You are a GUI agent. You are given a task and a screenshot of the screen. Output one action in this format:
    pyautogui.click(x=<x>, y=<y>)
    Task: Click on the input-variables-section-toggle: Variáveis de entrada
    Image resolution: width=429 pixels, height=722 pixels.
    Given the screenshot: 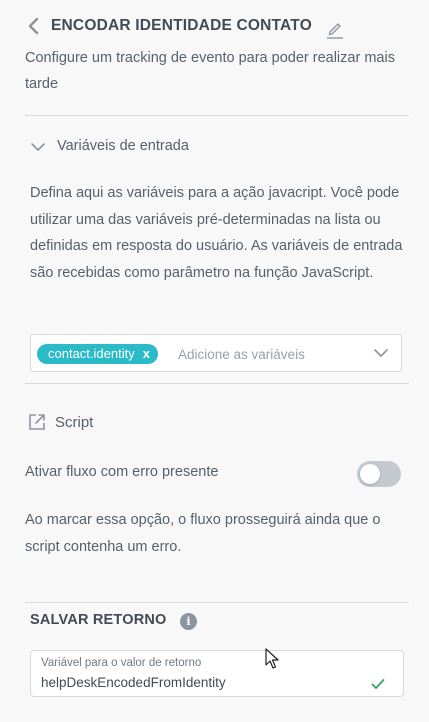 What is the action you would take?
    pyautogui.click(x=155, y=148)
    